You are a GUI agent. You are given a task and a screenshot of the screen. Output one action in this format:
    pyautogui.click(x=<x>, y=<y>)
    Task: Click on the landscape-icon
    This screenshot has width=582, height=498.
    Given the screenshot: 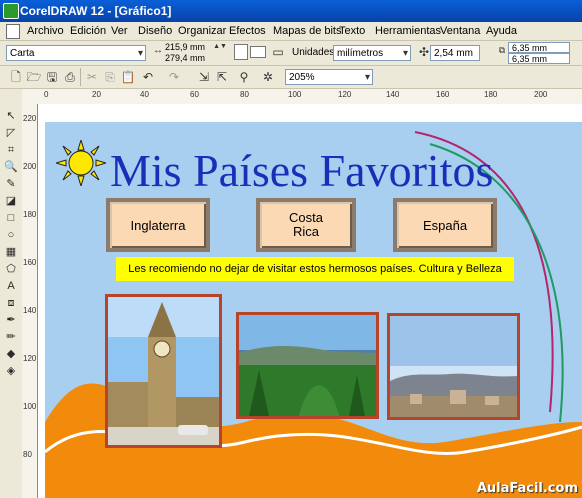 What is the action you would take?
    pyautogui.click(x=258, y=52)
    